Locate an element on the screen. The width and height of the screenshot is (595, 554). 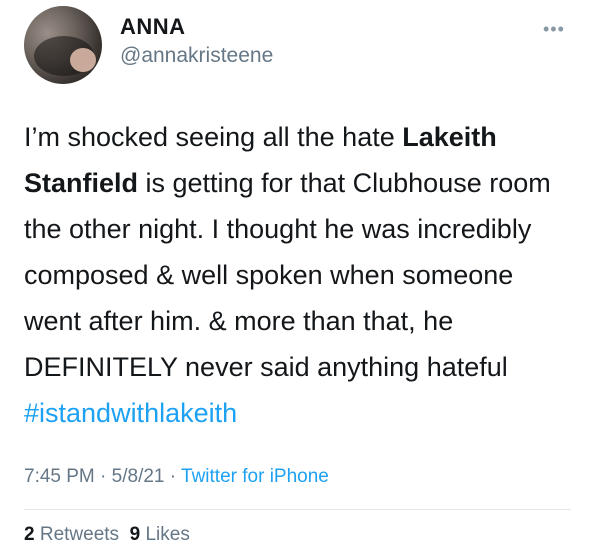
more-dots-icon: ••• is located at coordinates (554, 29).